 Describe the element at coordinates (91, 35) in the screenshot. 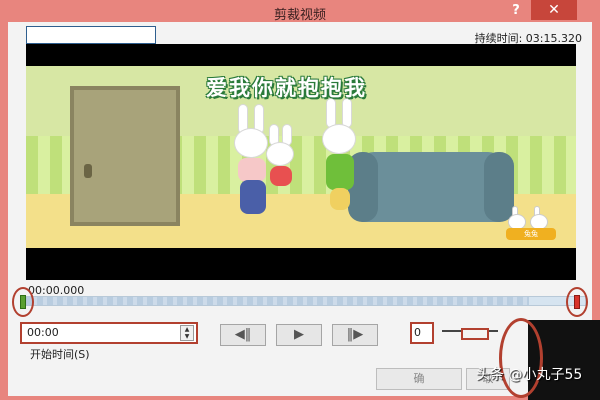

I see `video-name-field` at that location.